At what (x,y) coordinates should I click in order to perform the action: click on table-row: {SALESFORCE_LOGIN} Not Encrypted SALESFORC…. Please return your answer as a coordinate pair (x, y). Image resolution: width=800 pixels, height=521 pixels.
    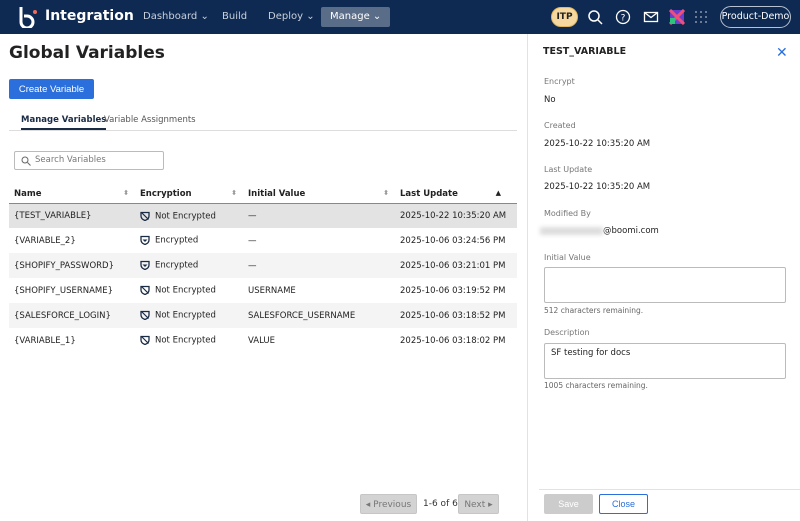
    Looking at the image, I should click on (263, 315).